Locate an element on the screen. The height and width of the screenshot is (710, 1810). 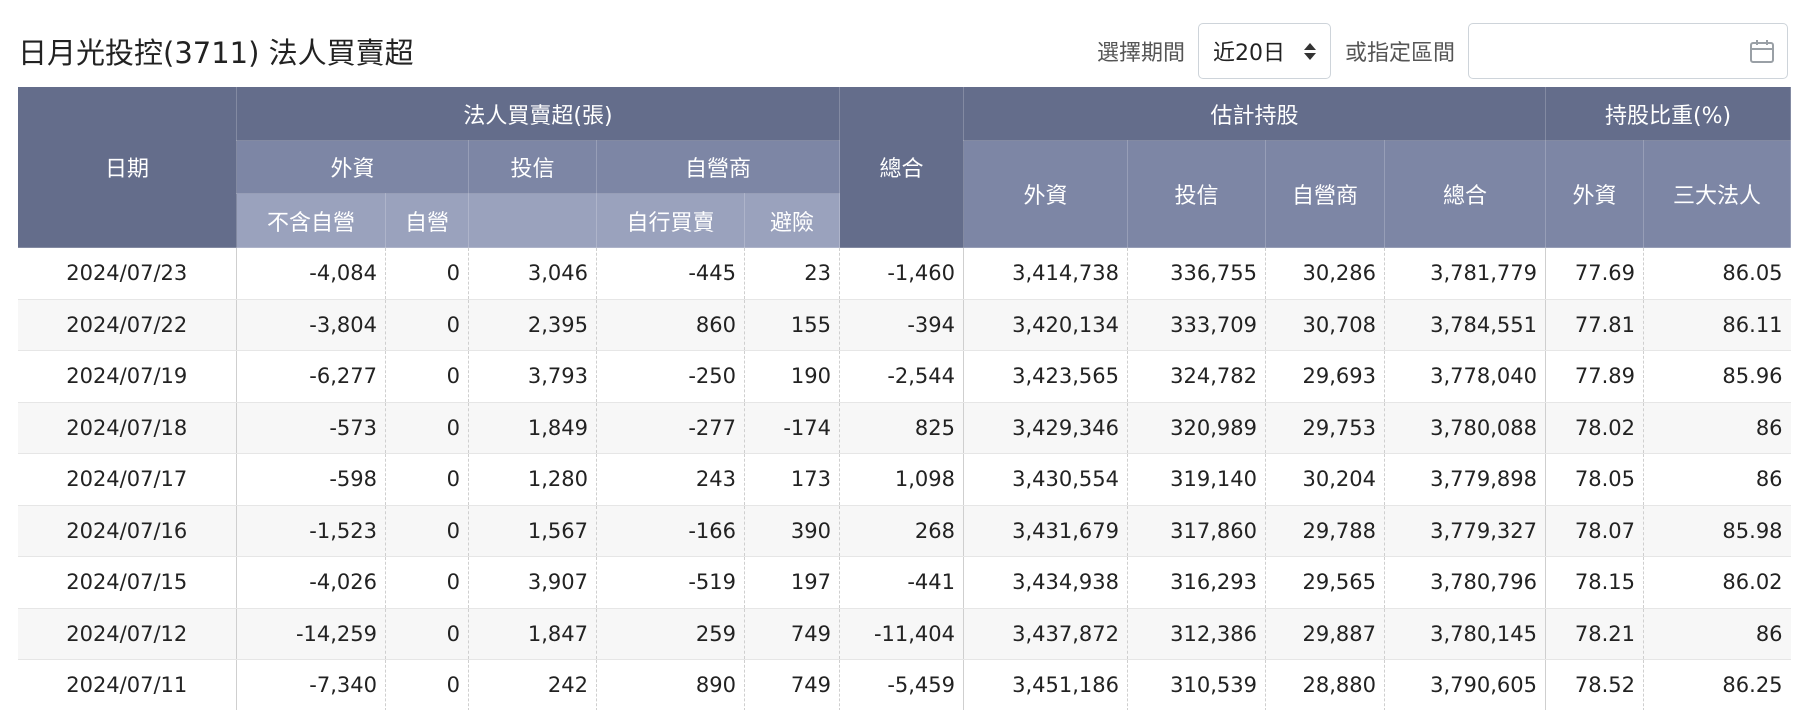
header-trust: 投信 is located at coordinates (532, 167).